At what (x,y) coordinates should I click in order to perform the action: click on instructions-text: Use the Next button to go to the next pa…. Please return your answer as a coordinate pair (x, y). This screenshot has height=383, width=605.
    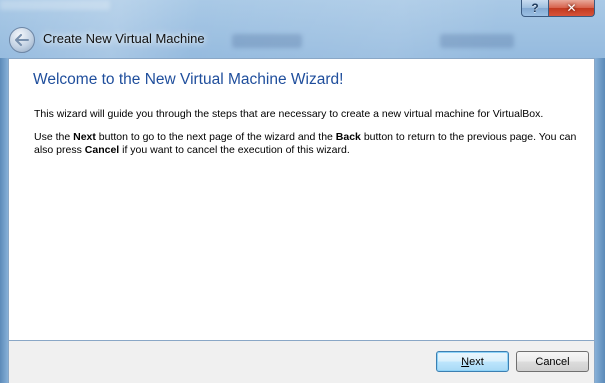
    Looking at the image, I should click on (314, 144).